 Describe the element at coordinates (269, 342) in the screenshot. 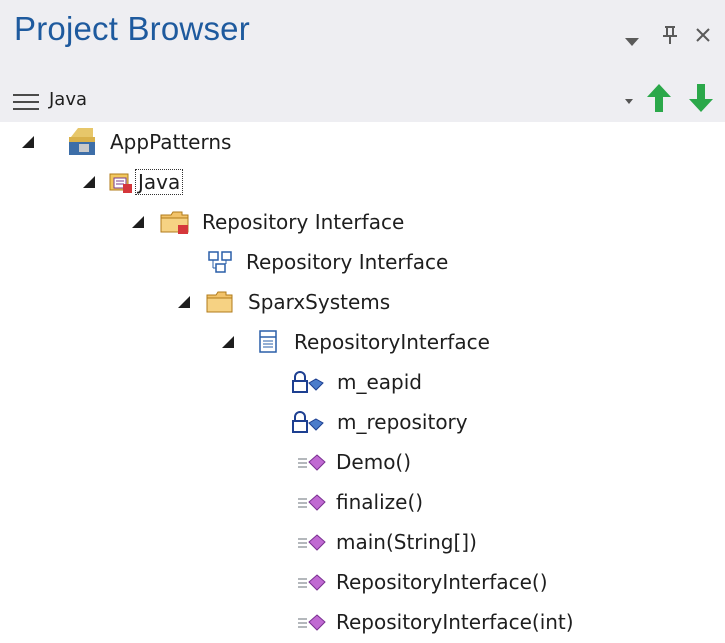

I see `class-icon` at that location.